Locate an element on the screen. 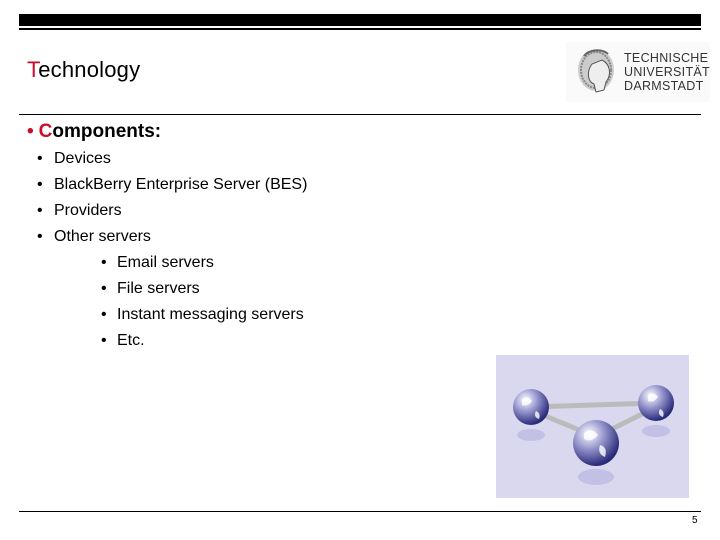 Image resolution: width=720 pixels, height=540 pixels. slide-title-rest: echnology is located at coordinates (89, 69).